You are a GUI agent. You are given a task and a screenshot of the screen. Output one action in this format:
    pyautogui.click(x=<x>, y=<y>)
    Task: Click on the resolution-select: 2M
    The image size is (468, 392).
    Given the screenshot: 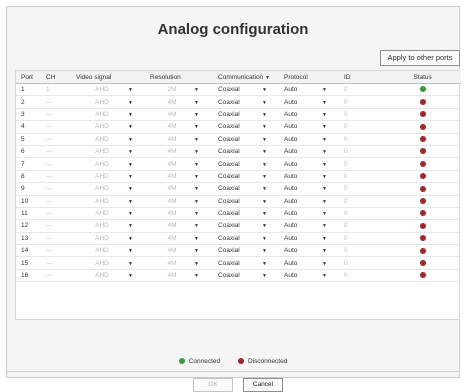 What is the action you would take?
    pyautogui.click(x=172, y=90)
    